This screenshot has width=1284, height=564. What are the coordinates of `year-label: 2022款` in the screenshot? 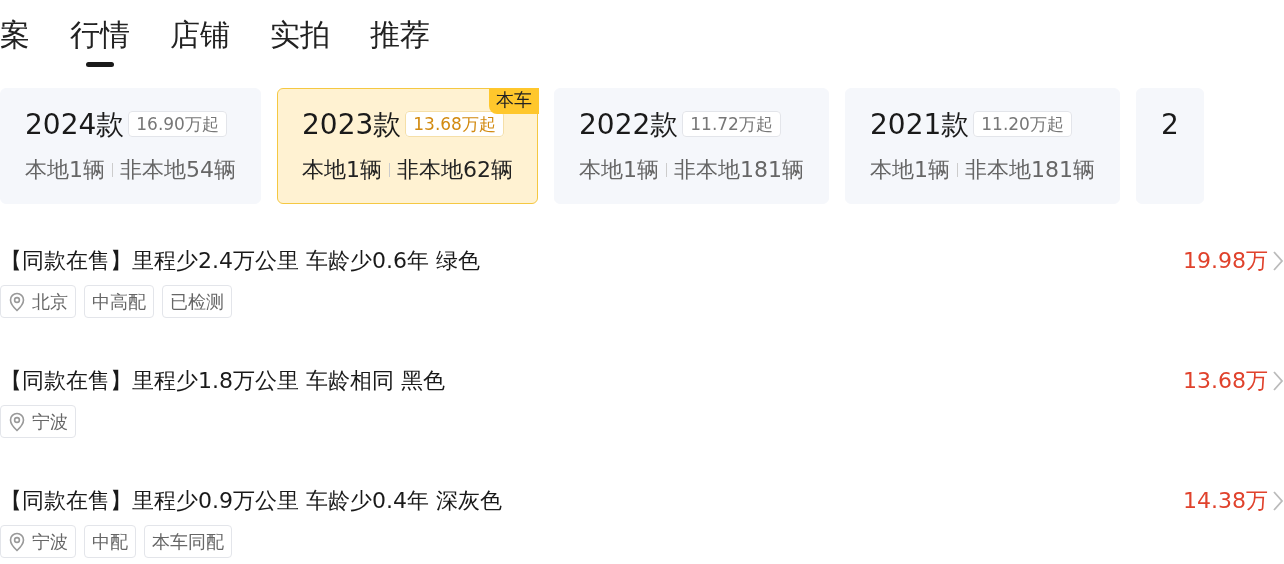 It's located at (629, 124).